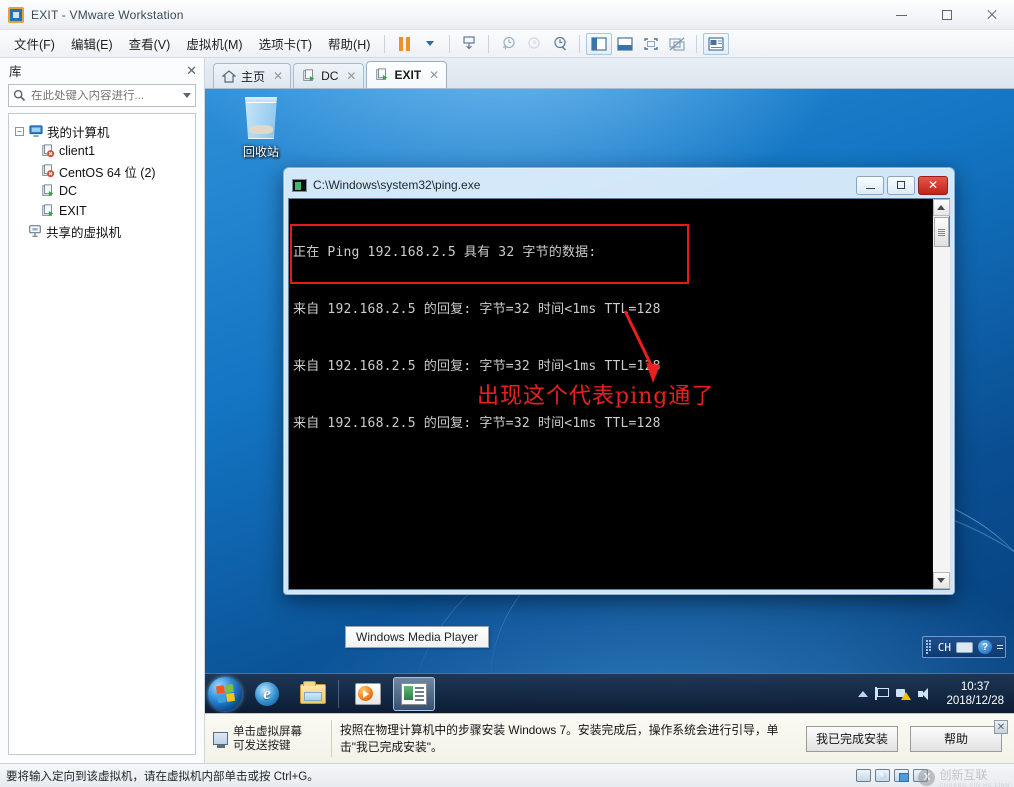 The image size is (1014, 787). Describe the element at coordinates (267, 738) in the screenshot. I see `notification-hint-text: 单击虚拟屏幕 可发送按键` at that location.